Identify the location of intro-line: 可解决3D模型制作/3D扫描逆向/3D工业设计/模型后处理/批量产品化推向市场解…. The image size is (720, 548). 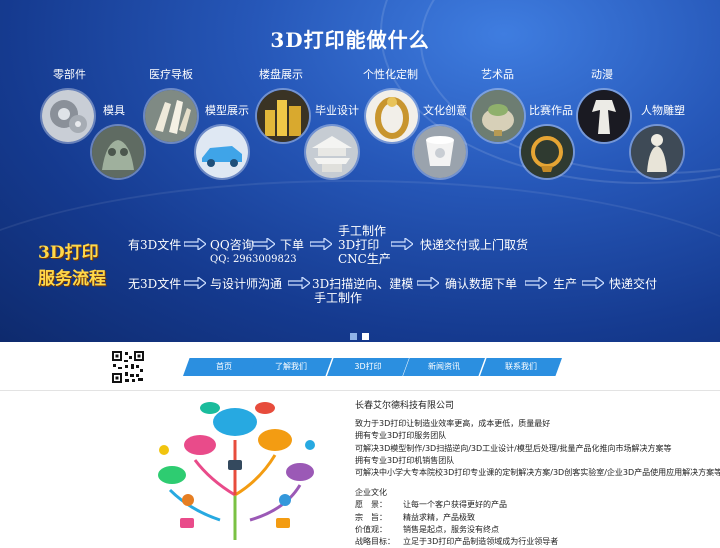
(513, 448).